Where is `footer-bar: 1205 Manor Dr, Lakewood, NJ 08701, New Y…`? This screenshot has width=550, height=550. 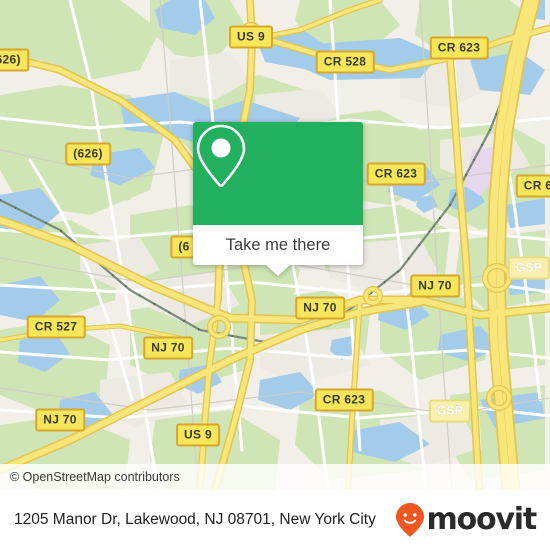
footer-bar: 1205 Manor Dr, Lakewood, NJ 08701, New Y… is located at coordinates (275, 520).